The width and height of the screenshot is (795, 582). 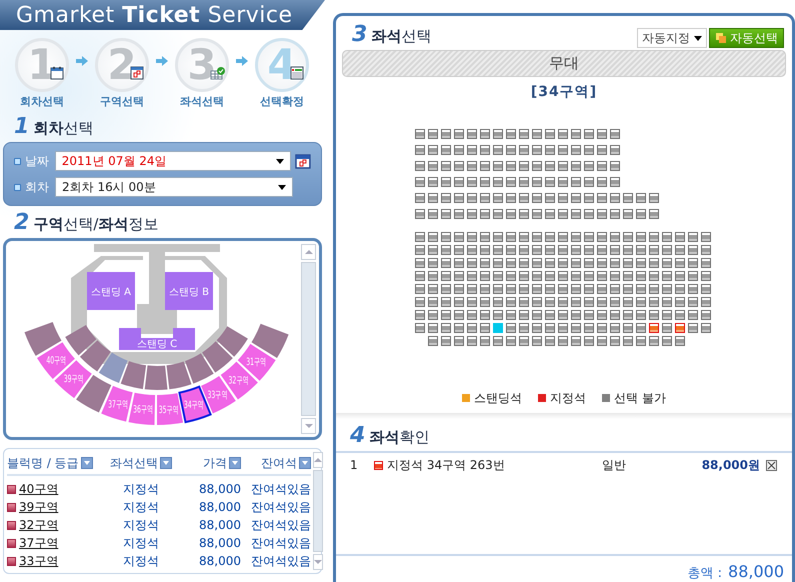 What do you see at coordinates (245, 381) in the screenshot?
I see `section-label: 32구역` at bounding box center [245, 381].